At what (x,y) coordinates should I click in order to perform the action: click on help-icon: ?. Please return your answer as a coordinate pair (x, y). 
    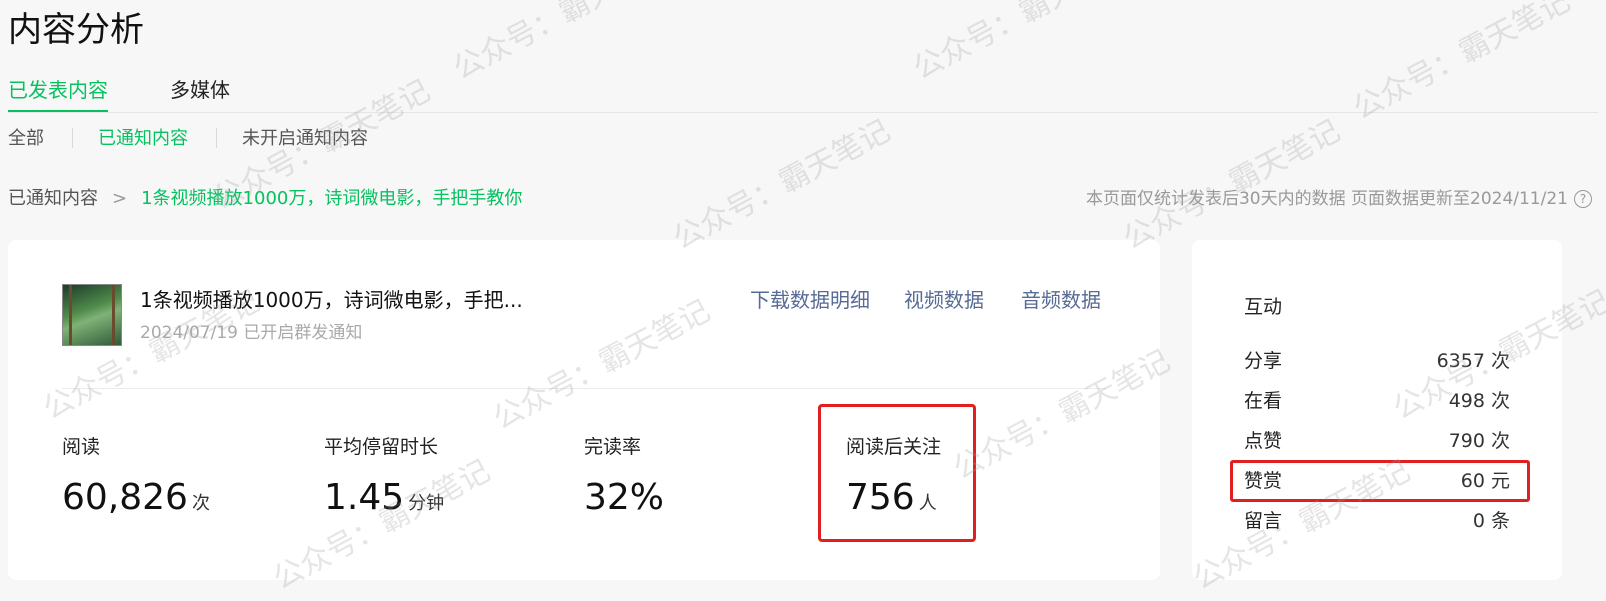
    Looking at the image, I should click on (1583, 199).